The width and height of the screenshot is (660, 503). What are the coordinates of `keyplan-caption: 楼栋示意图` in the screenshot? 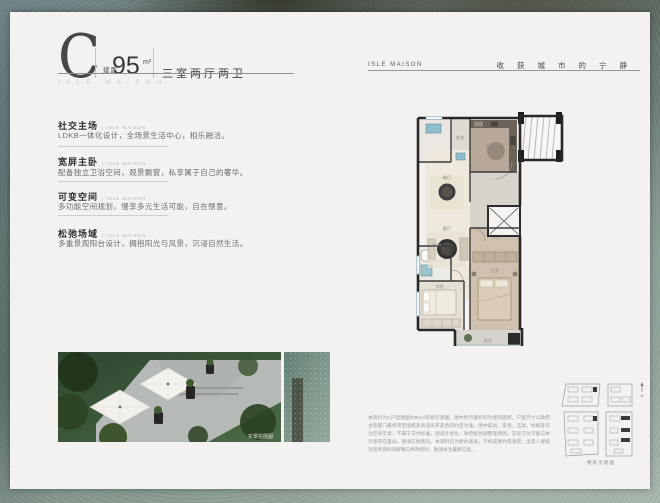 It's located at (601, 462).